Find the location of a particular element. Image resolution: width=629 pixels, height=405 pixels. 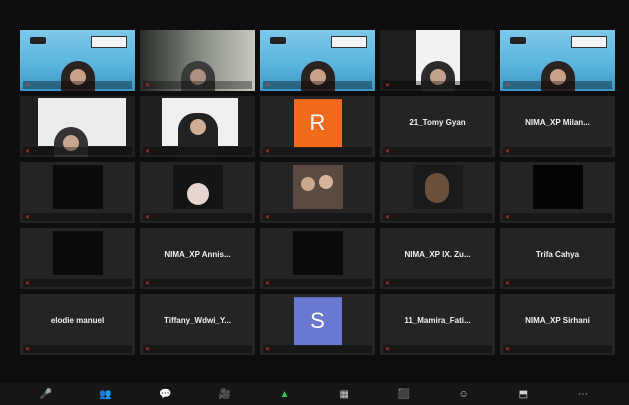

participant-tile: Tiffany_Wdwi_Y... ✕ is located at coordinates (197, 324).